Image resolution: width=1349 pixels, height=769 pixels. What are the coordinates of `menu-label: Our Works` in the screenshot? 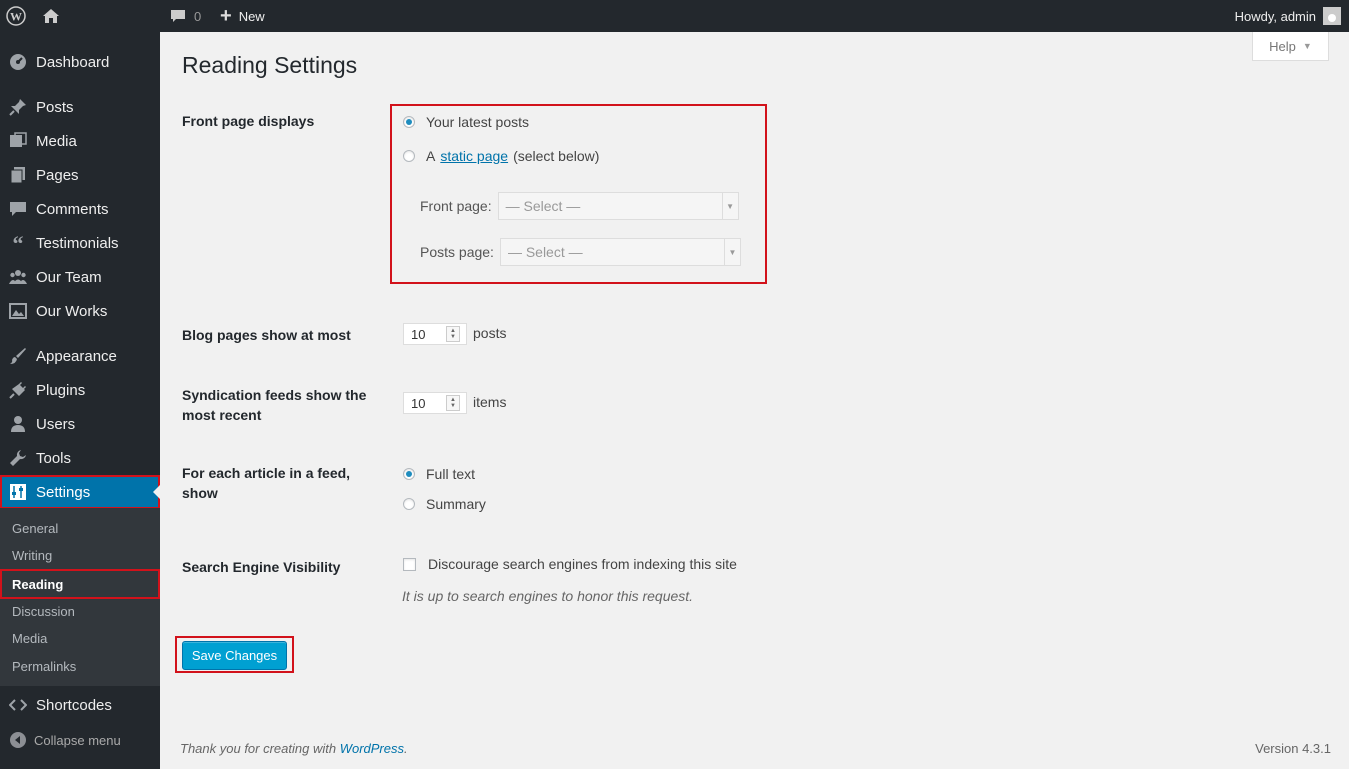 It's located at (72, 311).